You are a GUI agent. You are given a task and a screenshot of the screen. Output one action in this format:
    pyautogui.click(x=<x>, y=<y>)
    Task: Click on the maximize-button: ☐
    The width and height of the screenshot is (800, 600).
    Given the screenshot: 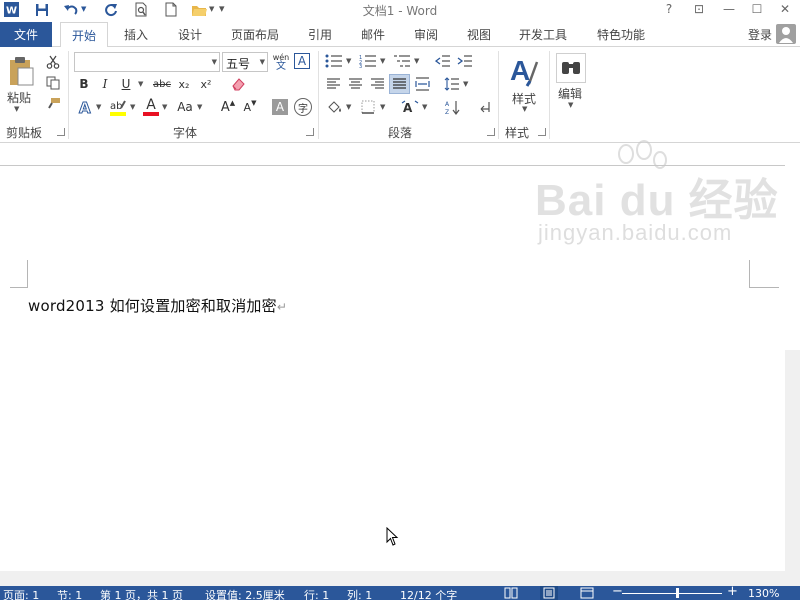 What is the action you would take?
    pyautogui.click(x=757, y=9)
    